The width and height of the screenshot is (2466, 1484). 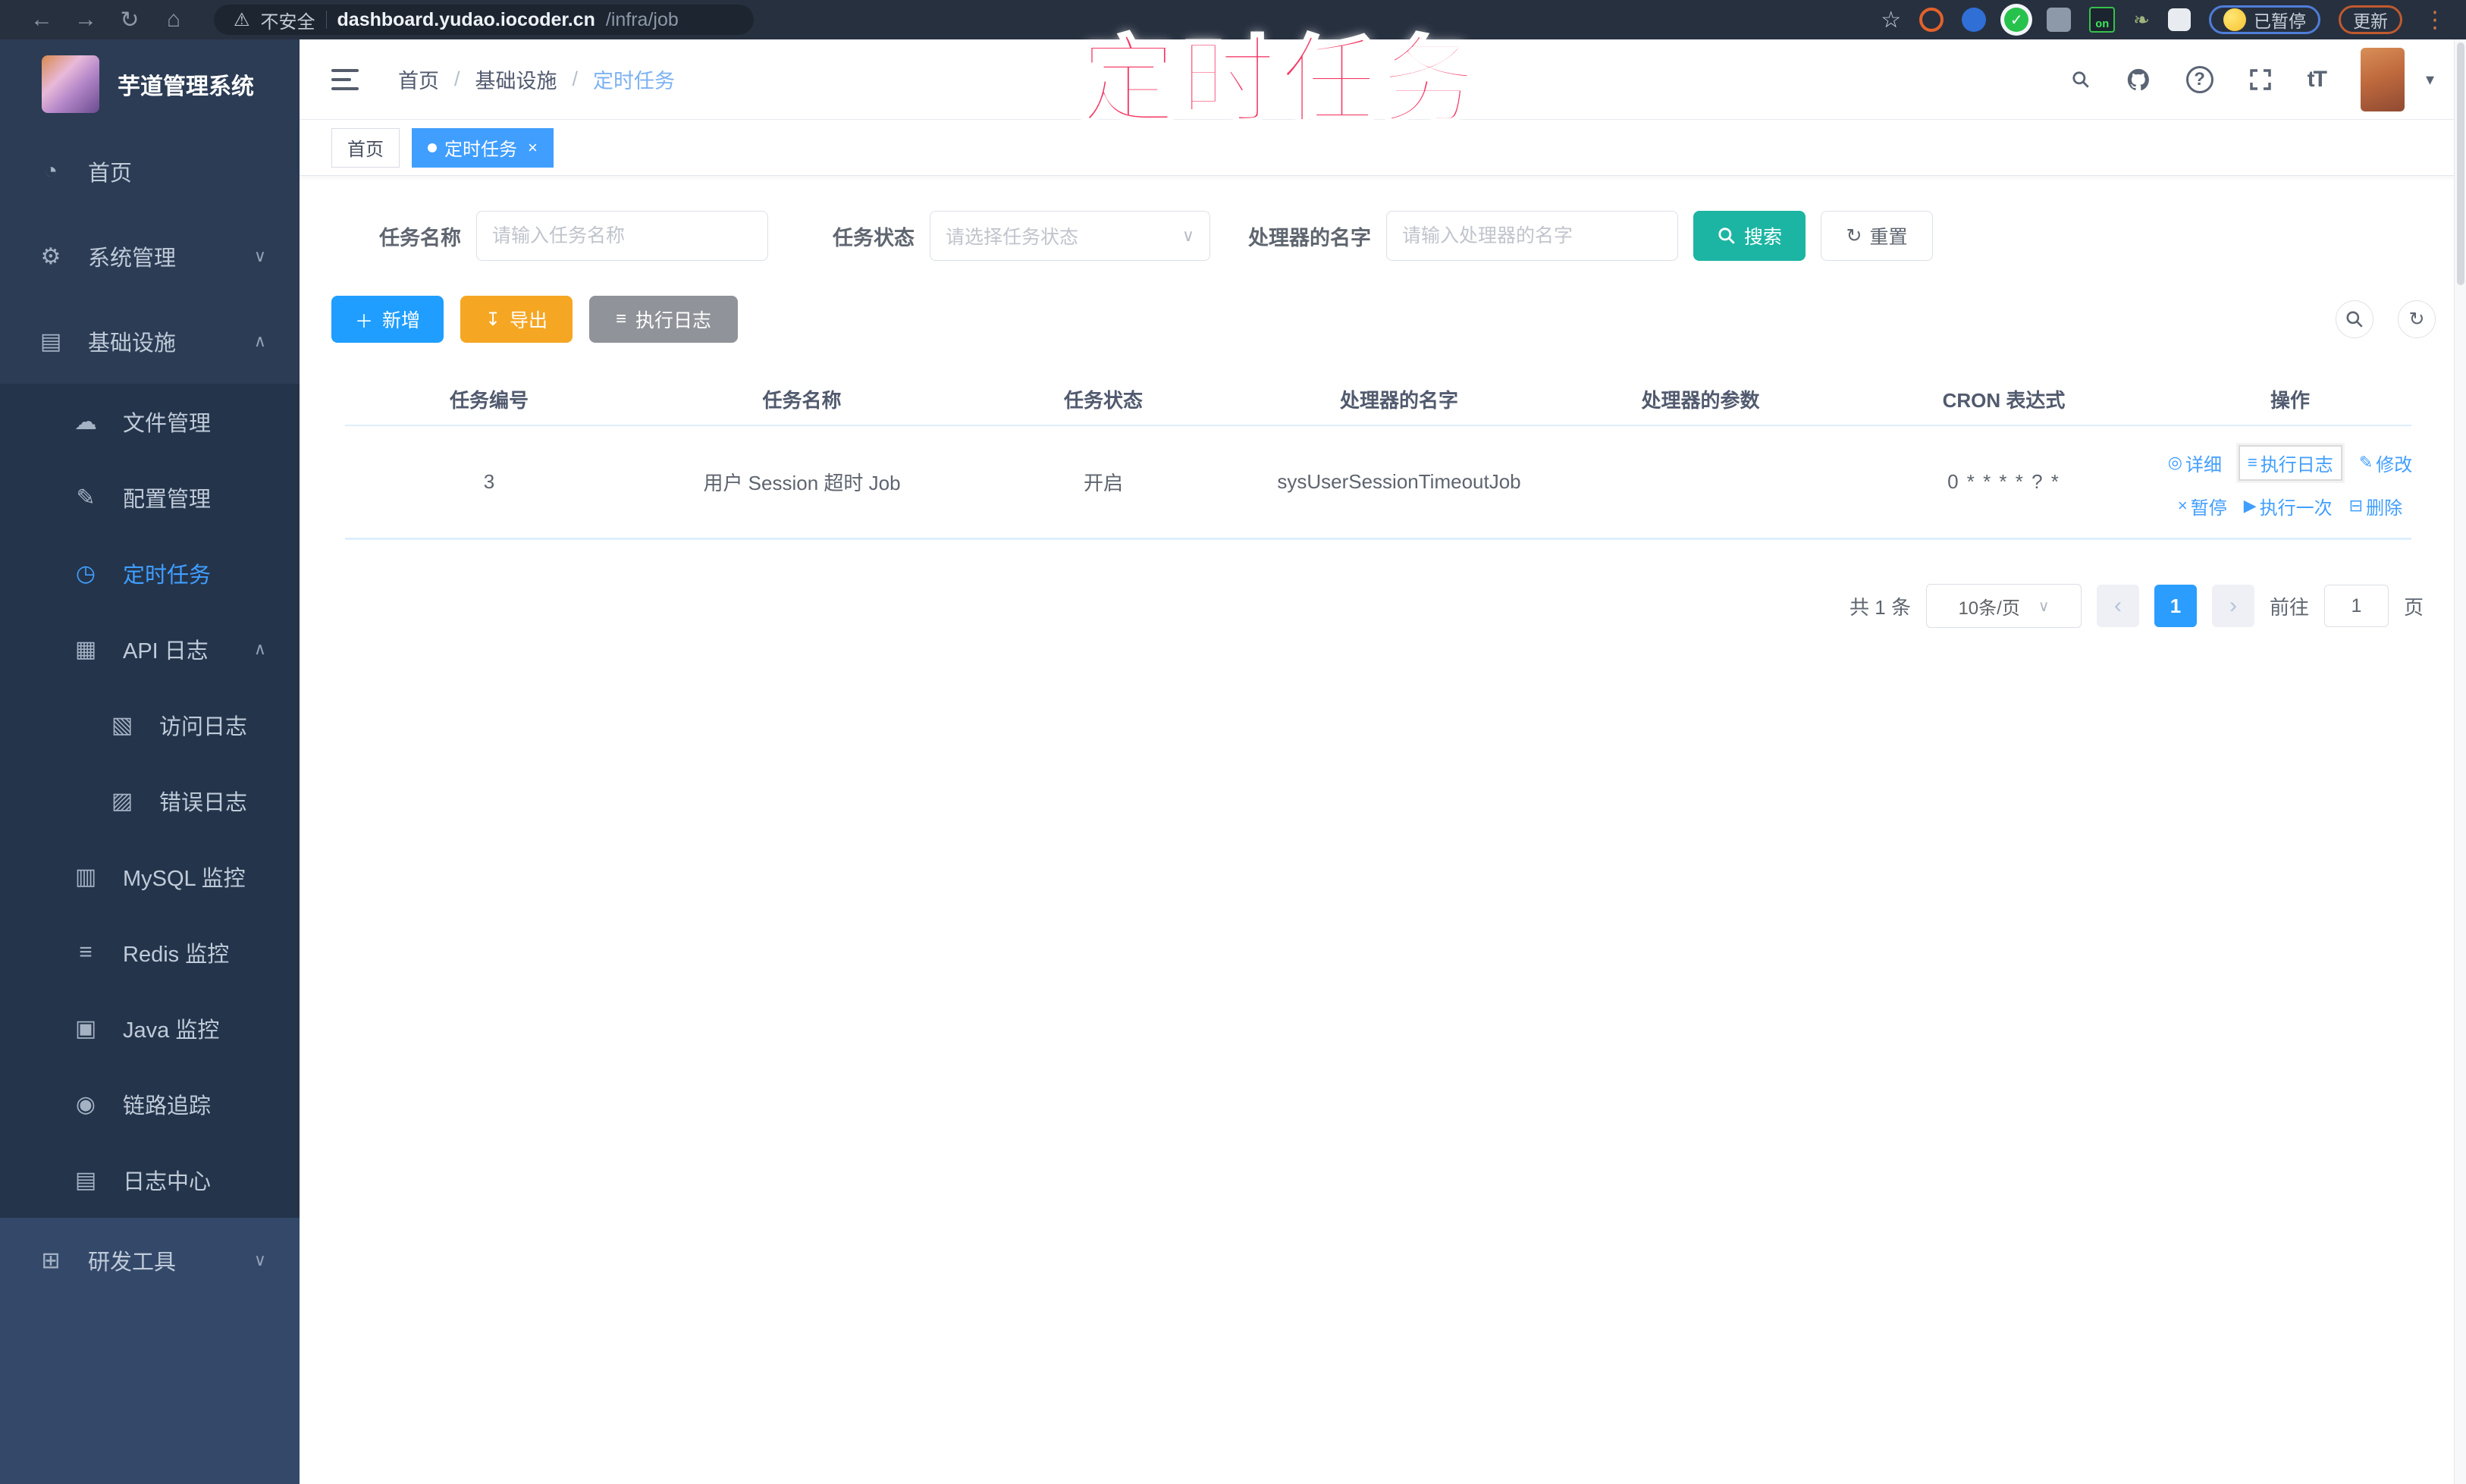 I want to click on extension-grid-icon, so click(x=2059, y=20).